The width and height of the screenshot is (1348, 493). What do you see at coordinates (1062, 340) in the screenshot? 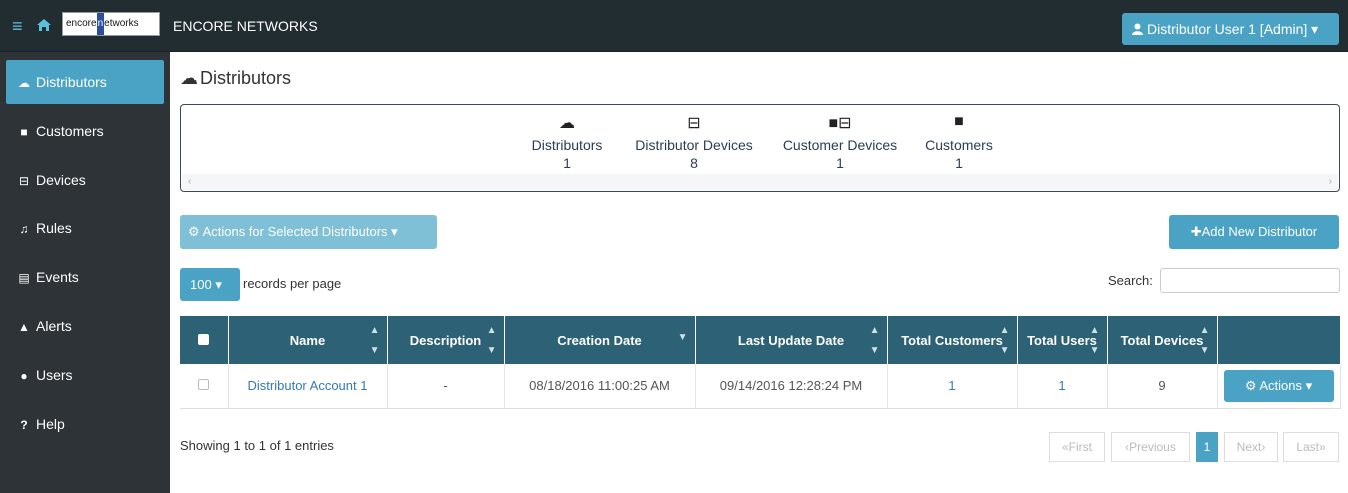
I see `column-header-total-users: Total Users ▲ ▼` at bounding box center [1062, 340].